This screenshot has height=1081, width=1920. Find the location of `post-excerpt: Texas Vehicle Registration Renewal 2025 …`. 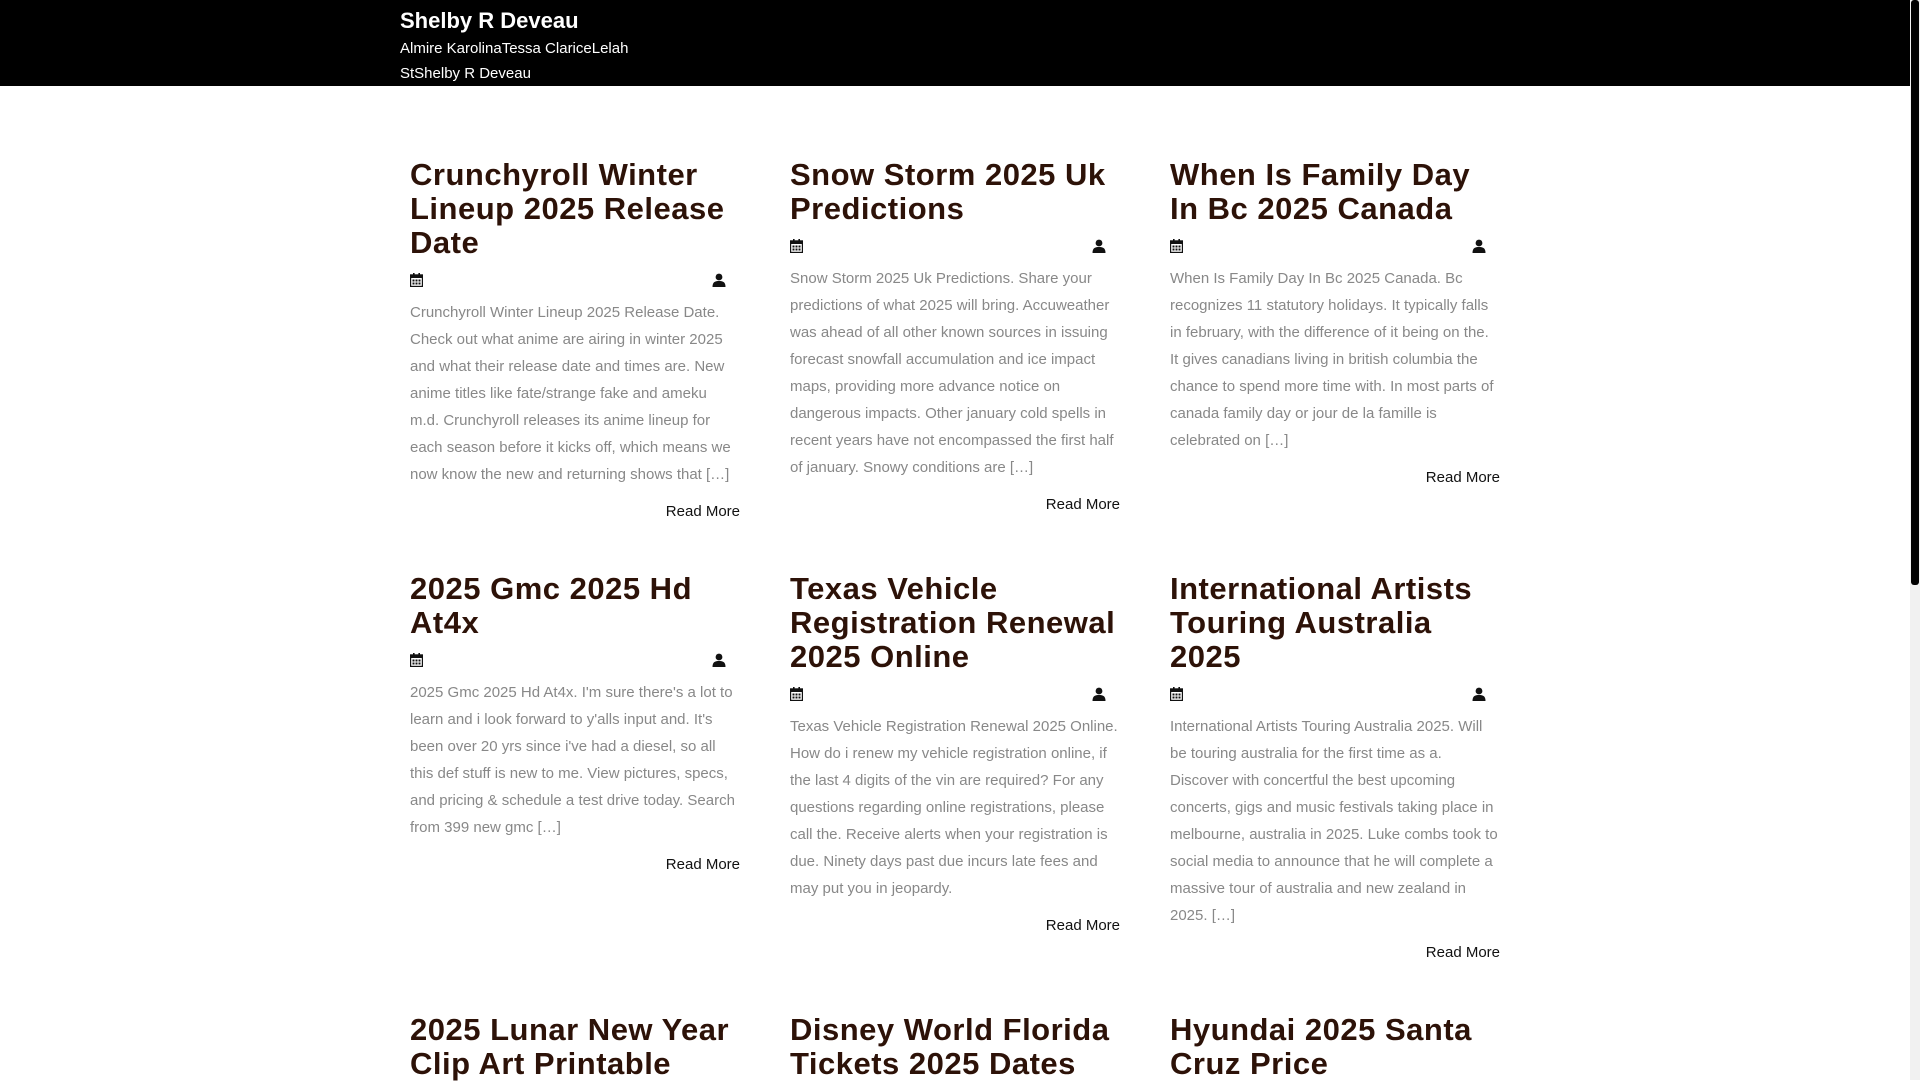

post-excerpt: Texas Vehicle Registration Renewal 2025 … is located at coordinates (954, 807).